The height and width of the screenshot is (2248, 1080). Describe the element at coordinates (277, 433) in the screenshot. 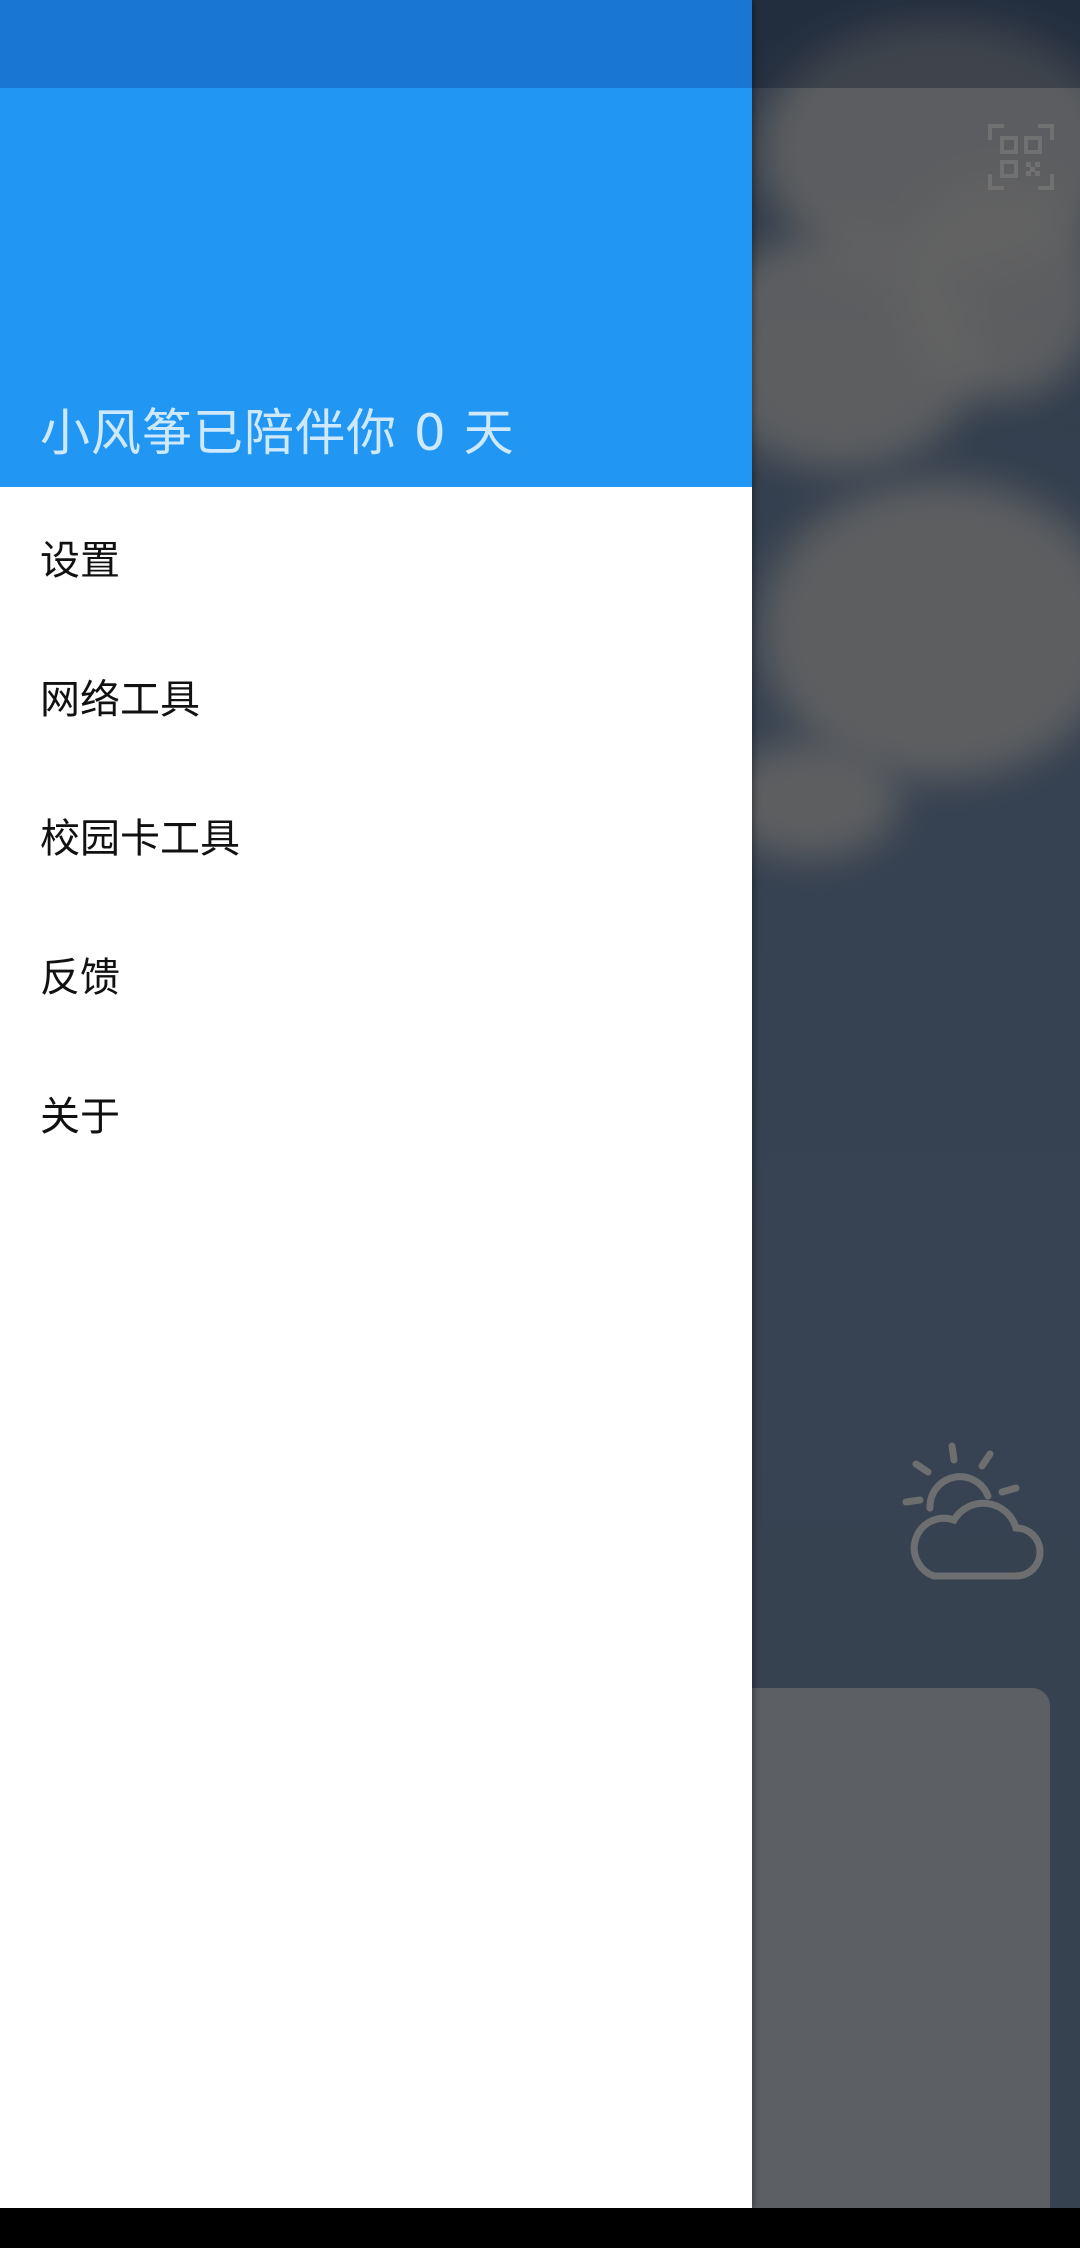

I see `header-title: 小风筝已陪伴你 0 天` at that location.